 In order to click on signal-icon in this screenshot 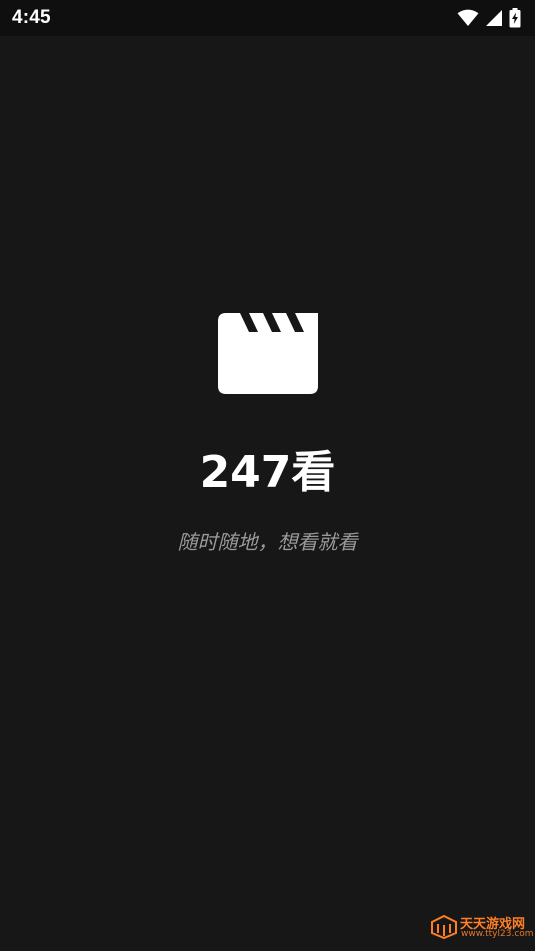, I will do `click(494, 18)`.